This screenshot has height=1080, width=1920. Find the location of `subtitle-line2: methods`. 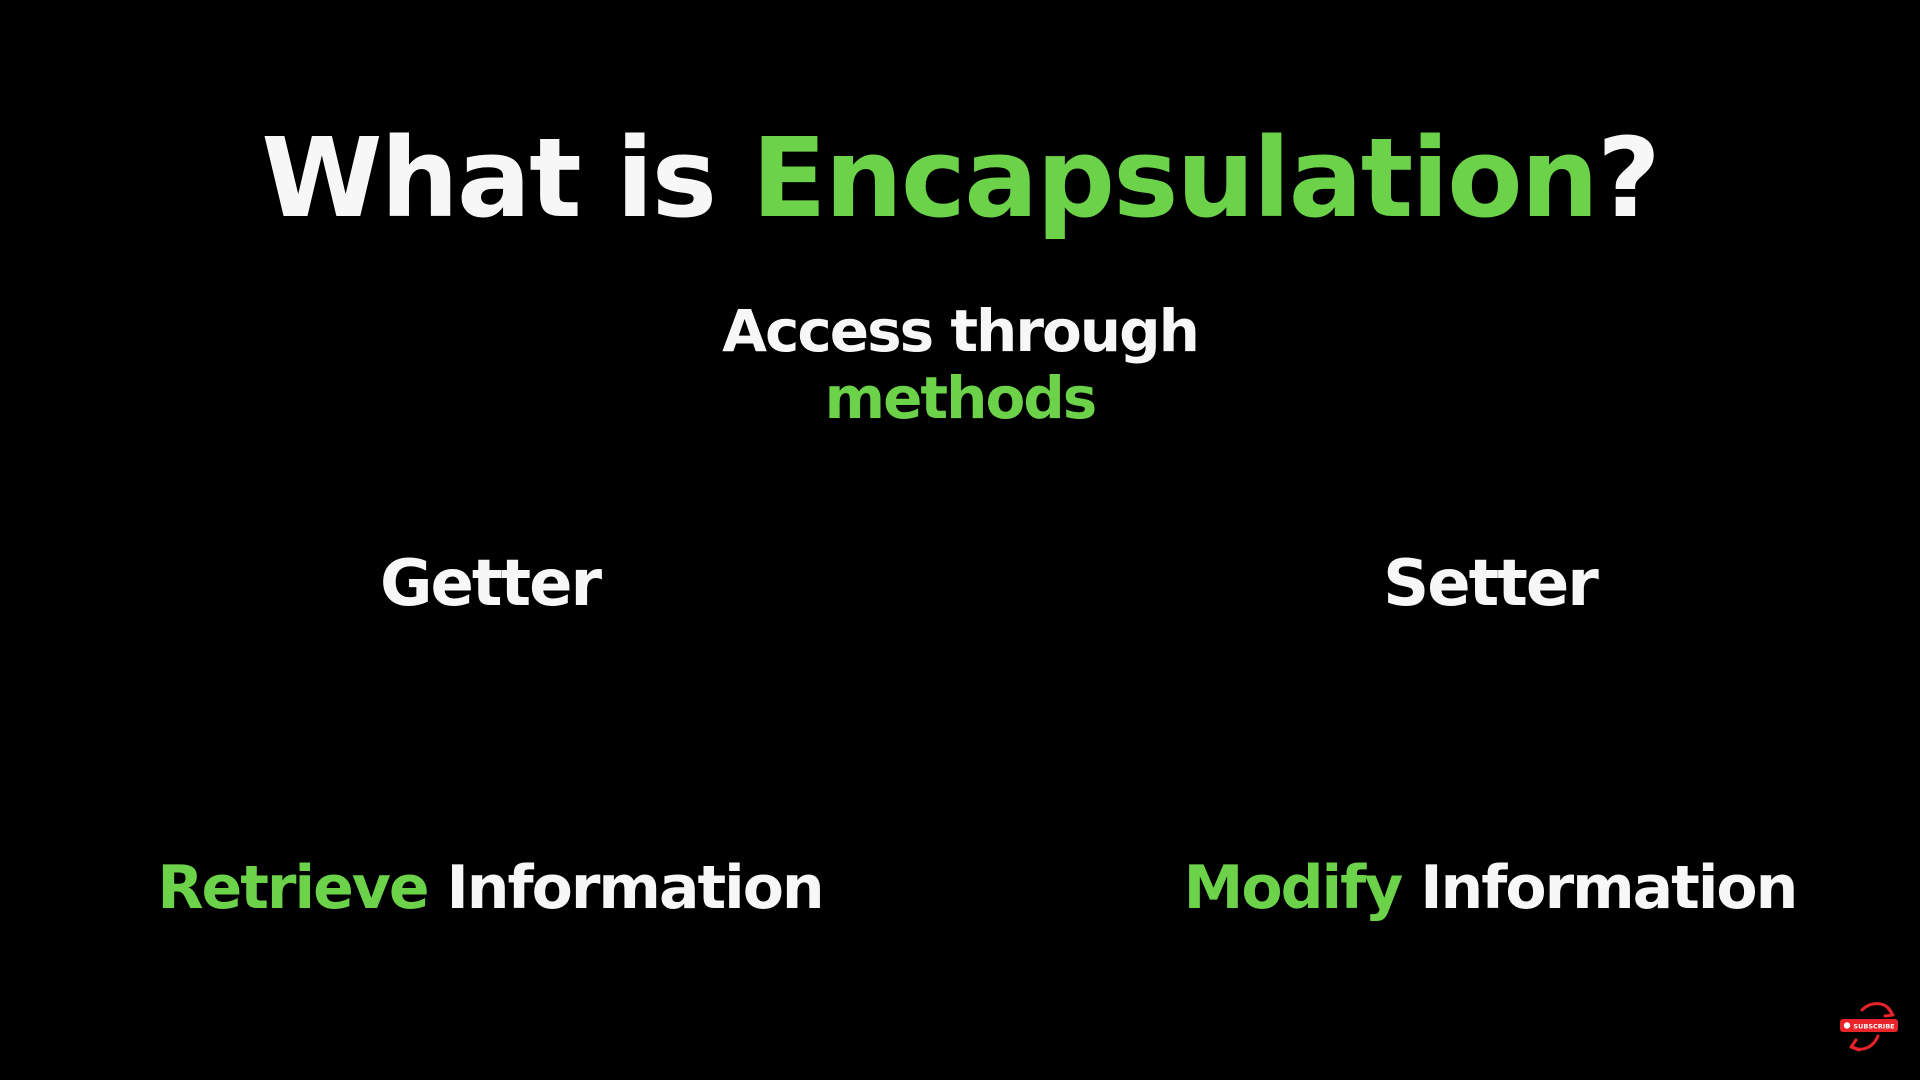

subtitle-line2: methods is located at coordinates (961, 397).